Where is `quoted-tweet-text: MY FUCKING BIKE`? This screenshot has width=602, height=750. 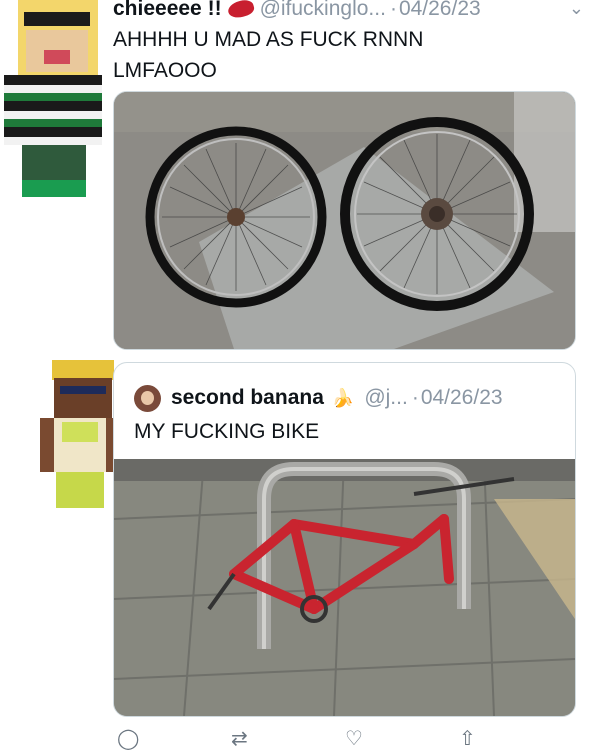
quoted-tweet-text: MY FUCKING BIKE is located at coordinates (227, 431).